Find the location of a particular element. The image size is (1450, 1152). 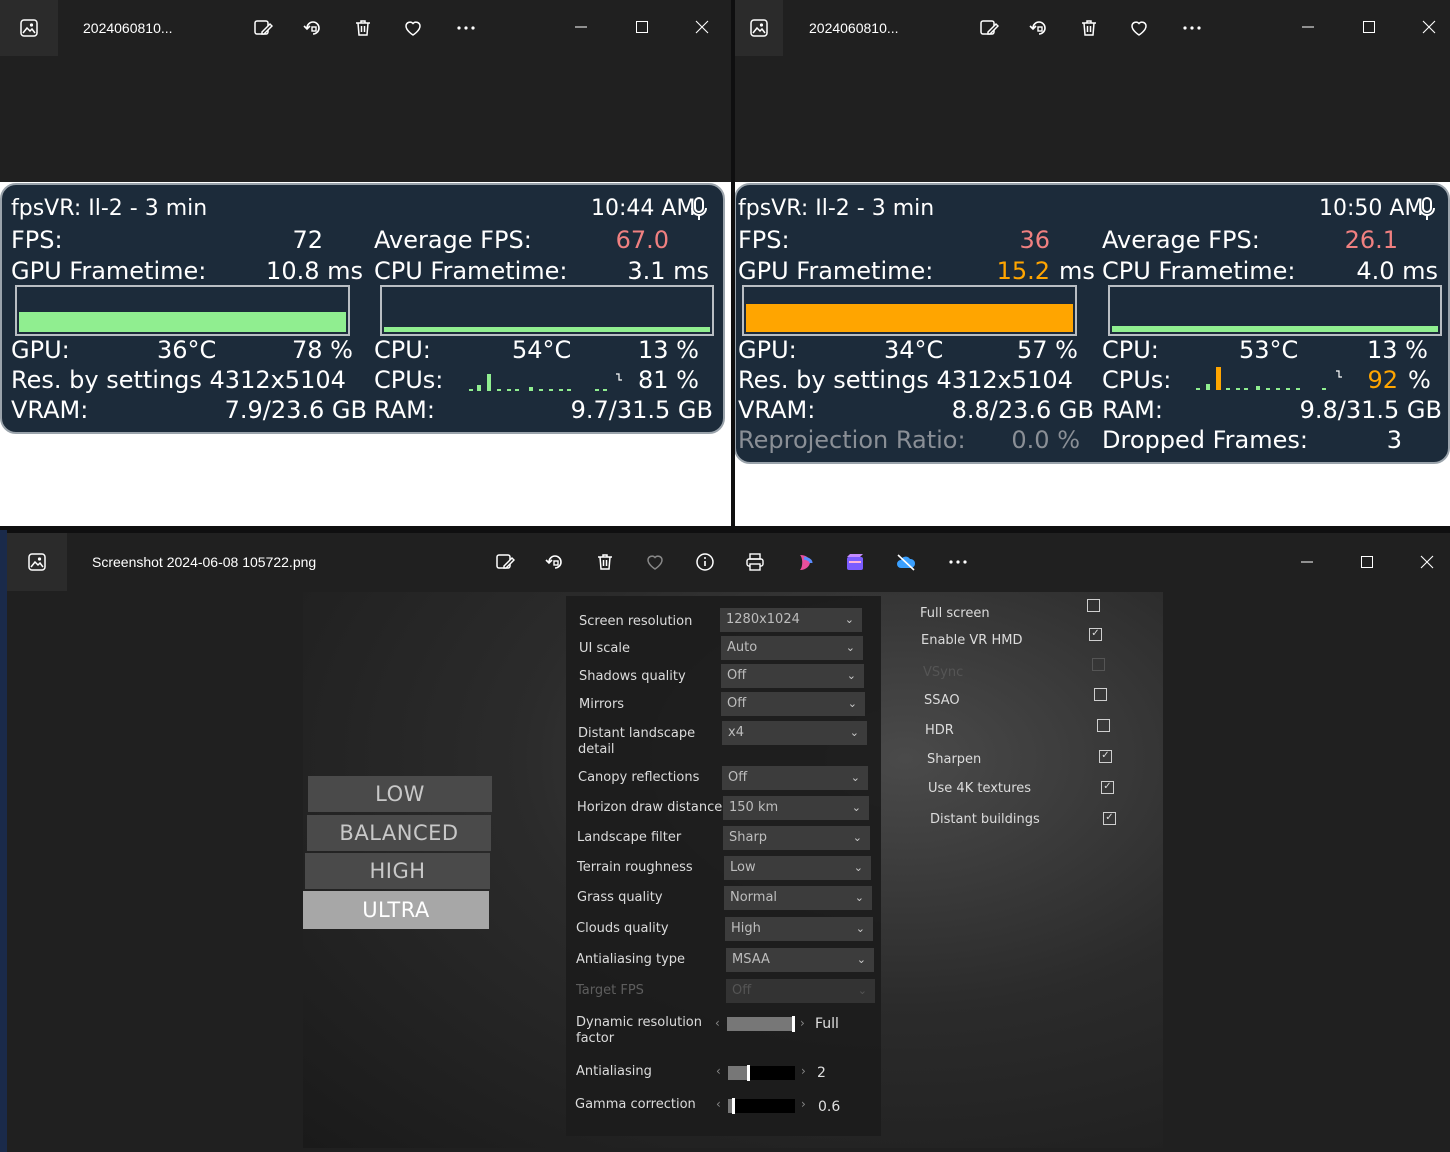

clouds-quality-dropdown: High ⌄ is located at coordinates (799, 929).